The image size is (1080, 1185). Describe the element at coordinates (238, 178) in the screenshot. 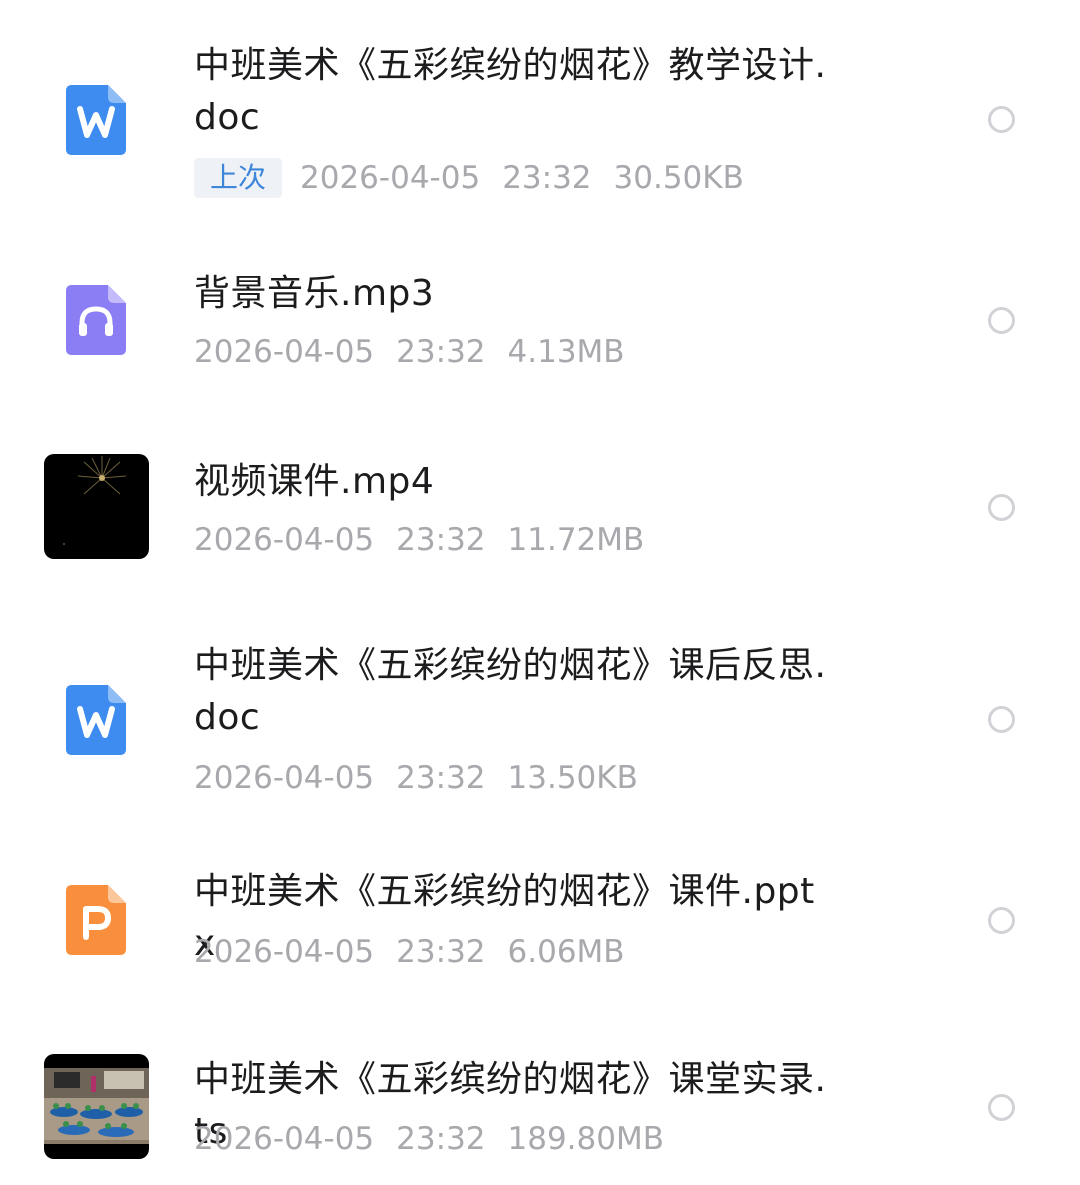

I see `last-opened-badge: 上次` at that location.